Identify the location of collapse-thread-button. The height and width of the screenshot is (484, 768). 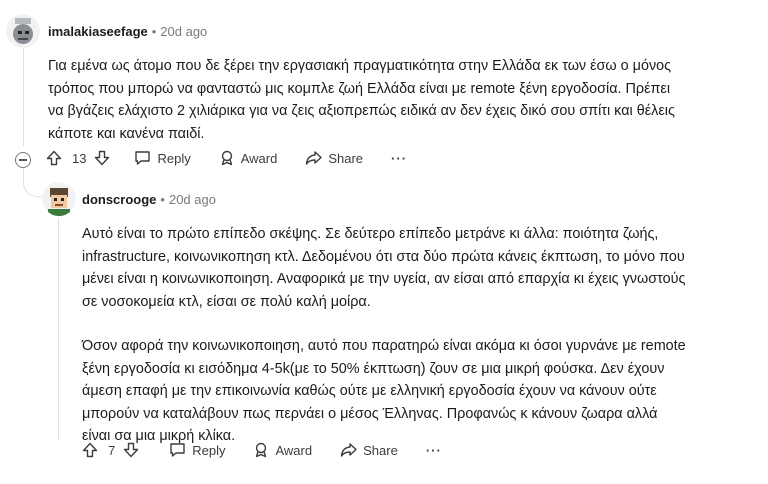
(23, 160).